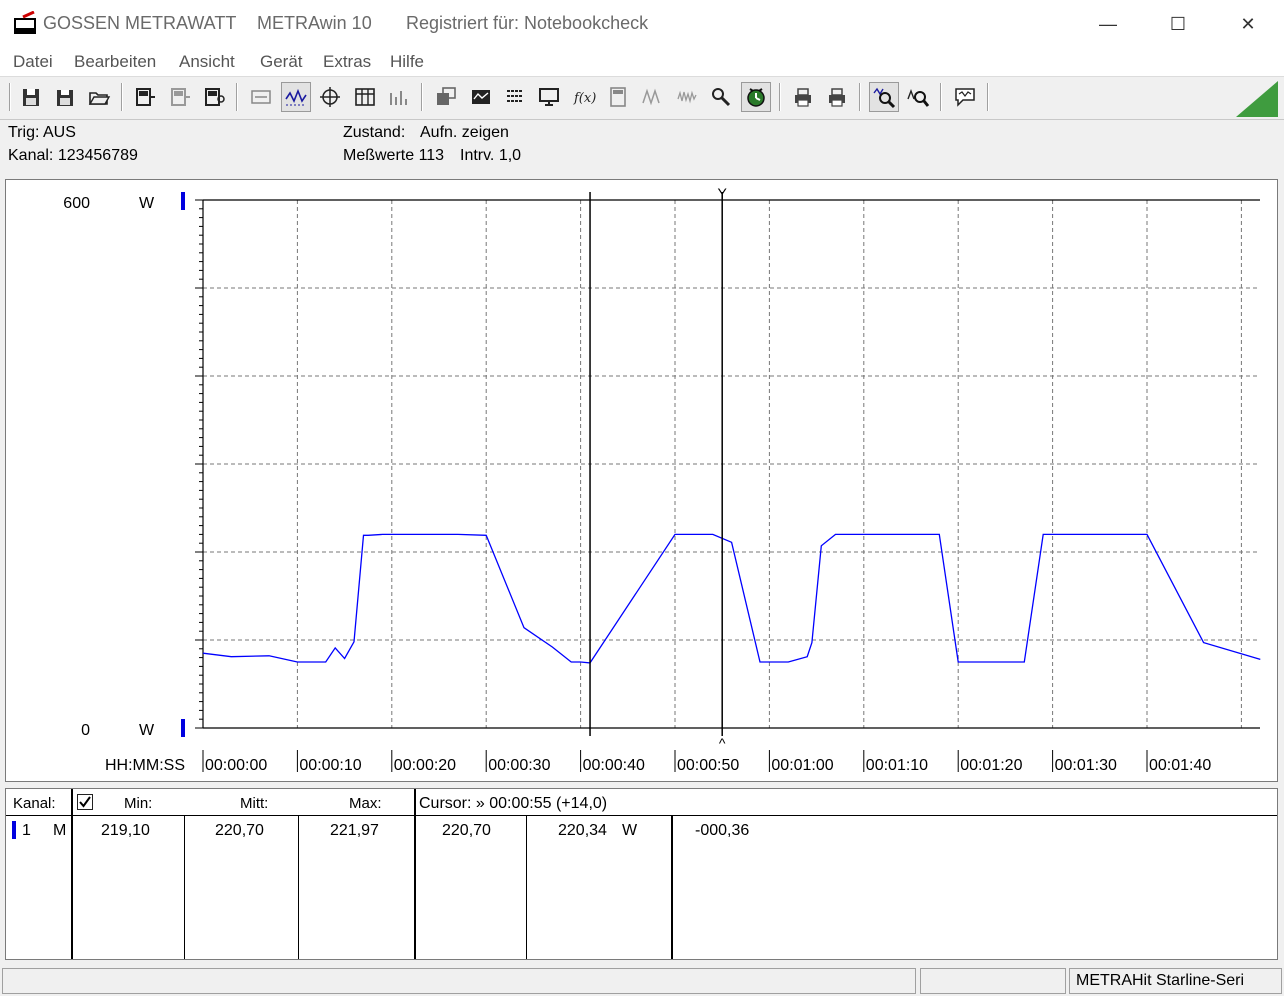 Image resolution: width=1284 pixels, height=996 pixels. I want to click on channel-header: Kanal:, so click(34, 803).